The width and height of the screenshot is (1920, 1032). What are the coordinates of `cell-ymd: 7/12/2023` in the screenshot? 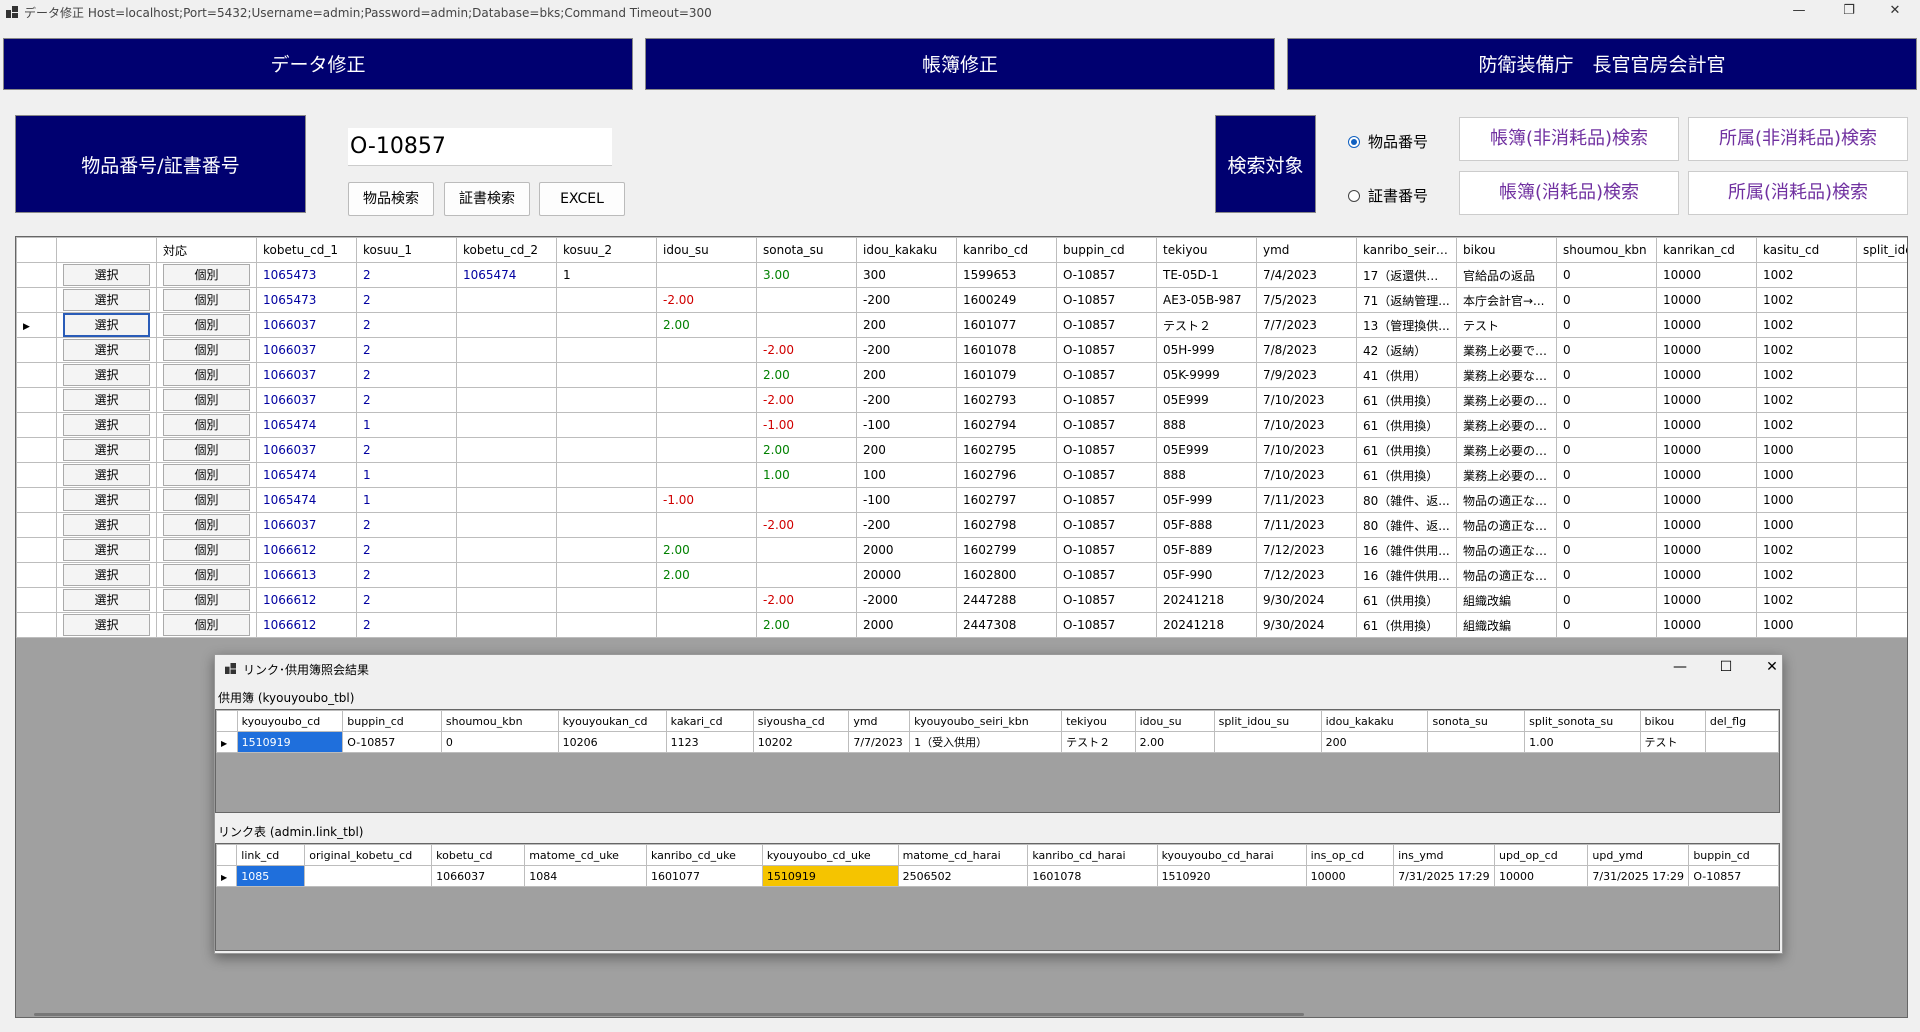 It's located at (1306, 575).